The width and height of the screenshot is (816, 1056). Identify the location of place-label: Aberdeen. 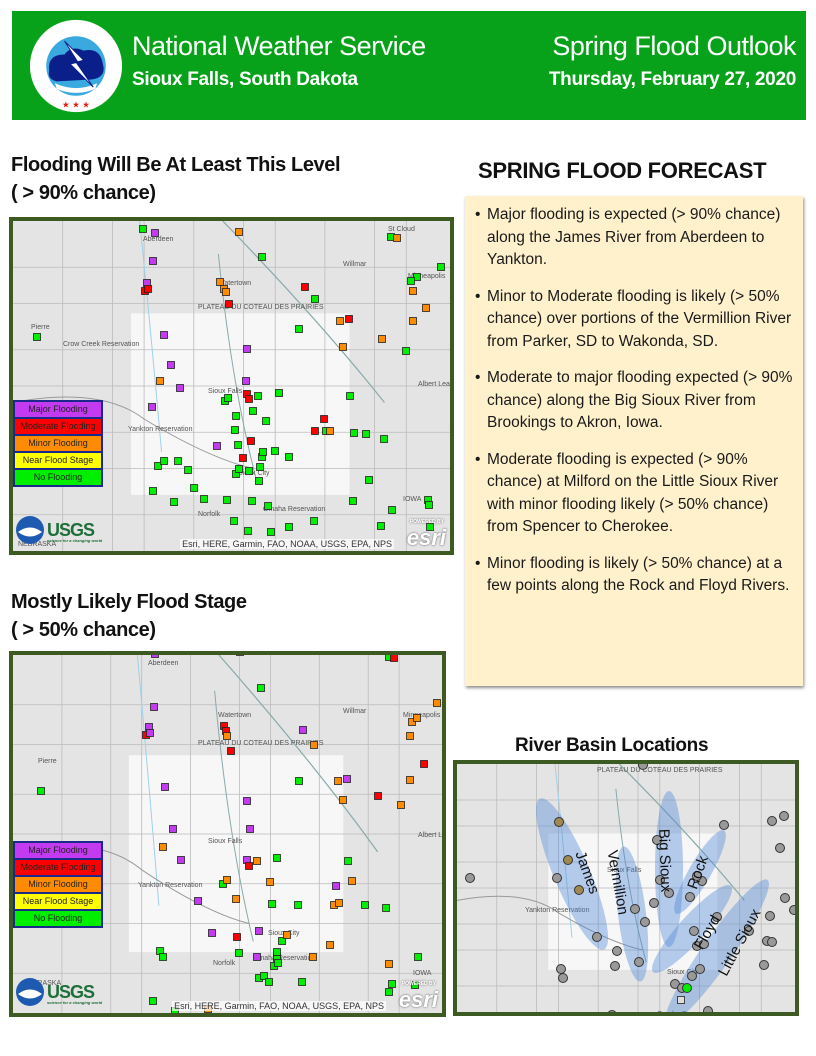
(163, 663).